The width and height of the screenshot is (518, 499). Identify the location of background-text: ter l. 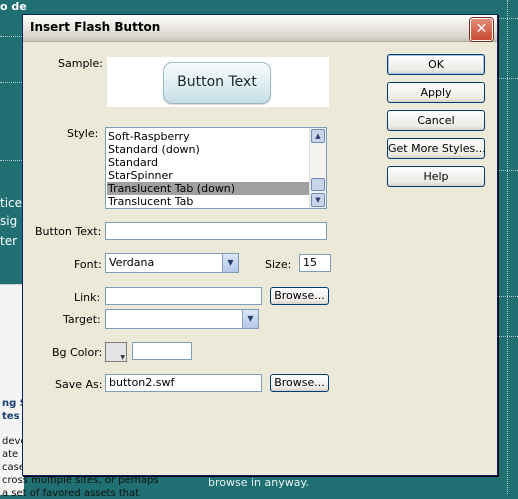
(12, 241).